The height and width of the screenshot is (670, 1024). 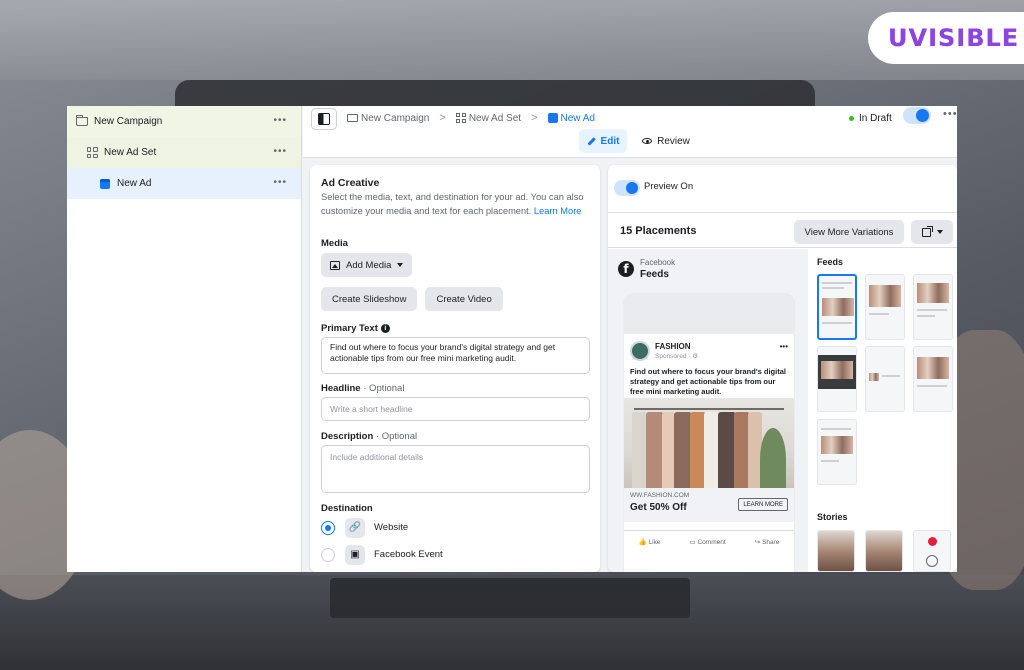 What do you see at coordinates (837, 307) in the screenshot?
I see `thumbnail-facebook-feed` at bounding box center [837, 307].